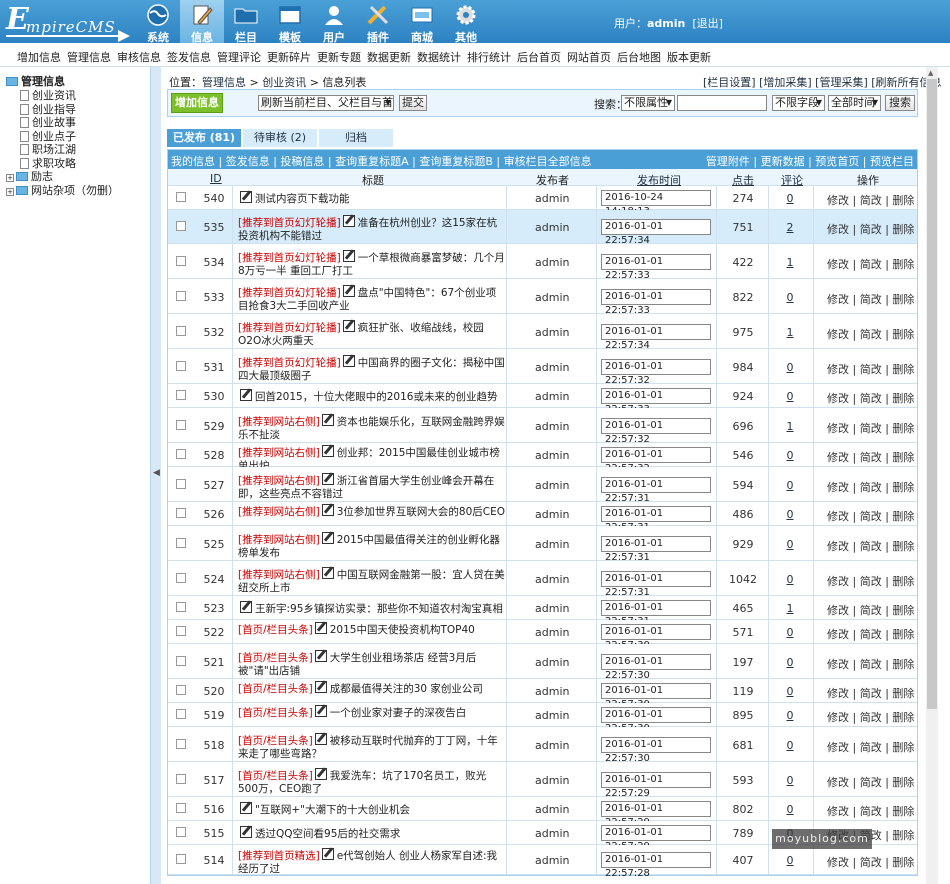 This screenshot has width=950, height=884. Describe the element at coordinates (197, 103) in the screenshot. I see `add-info-button: 增加信息` at that location.